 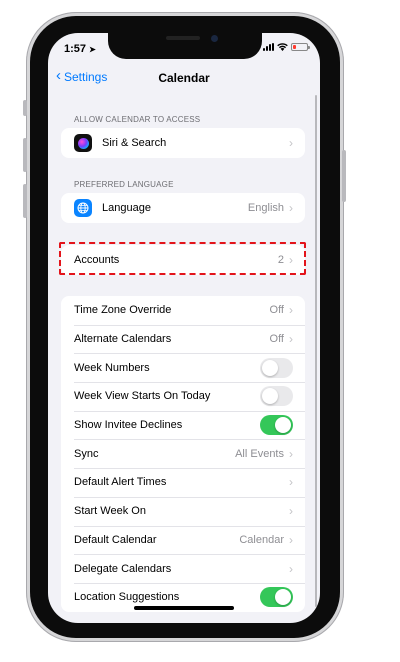 I want to click on row-label: Show Invitee Declines, so click(x=128, y=425).